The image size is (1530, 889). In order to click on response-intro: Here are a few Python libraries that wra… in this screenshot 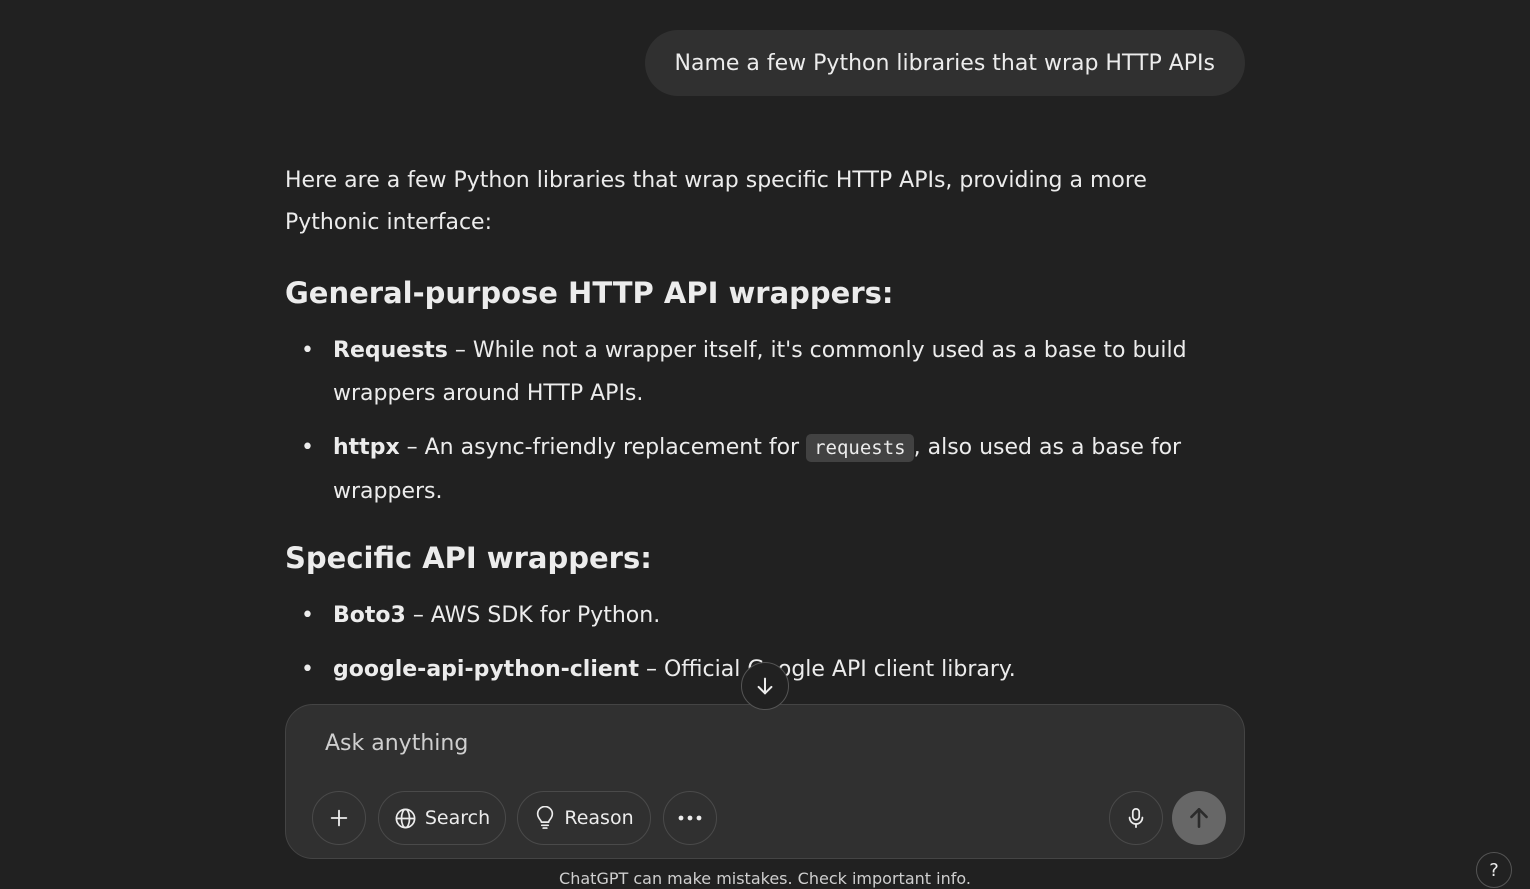, I will do `click(716, 201)`.